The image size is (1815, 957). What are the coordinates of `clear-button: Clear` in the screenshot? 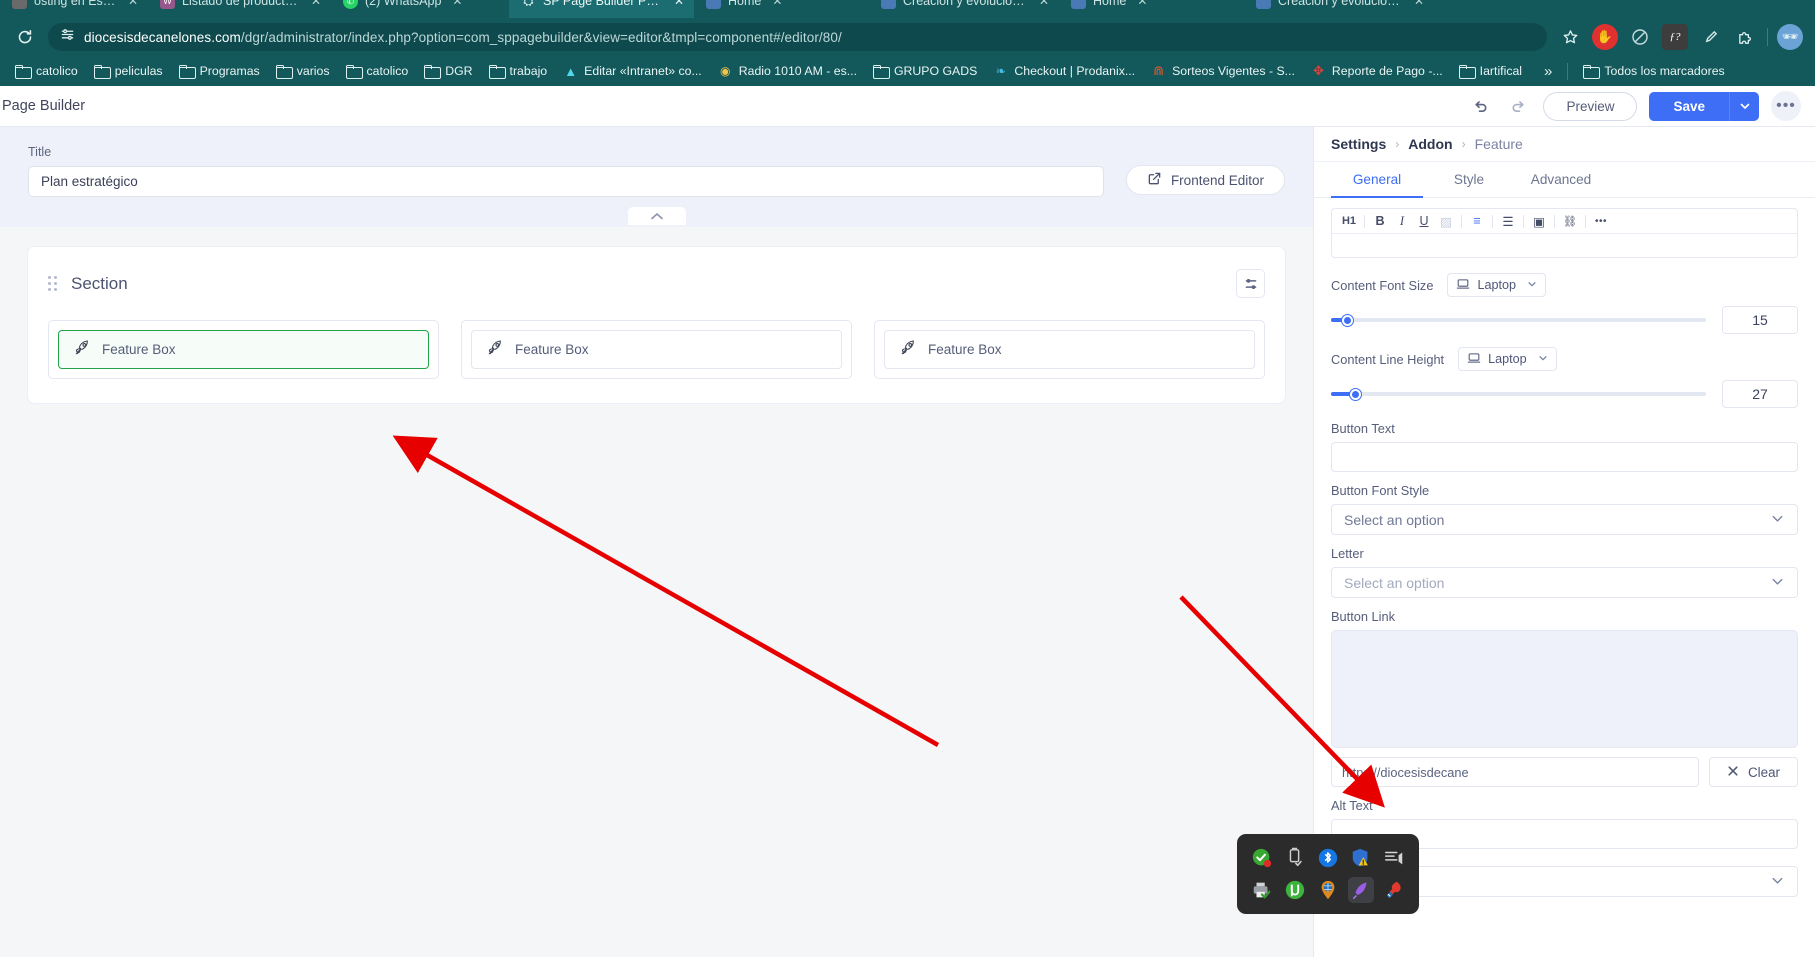 It's located at (1753, 772).